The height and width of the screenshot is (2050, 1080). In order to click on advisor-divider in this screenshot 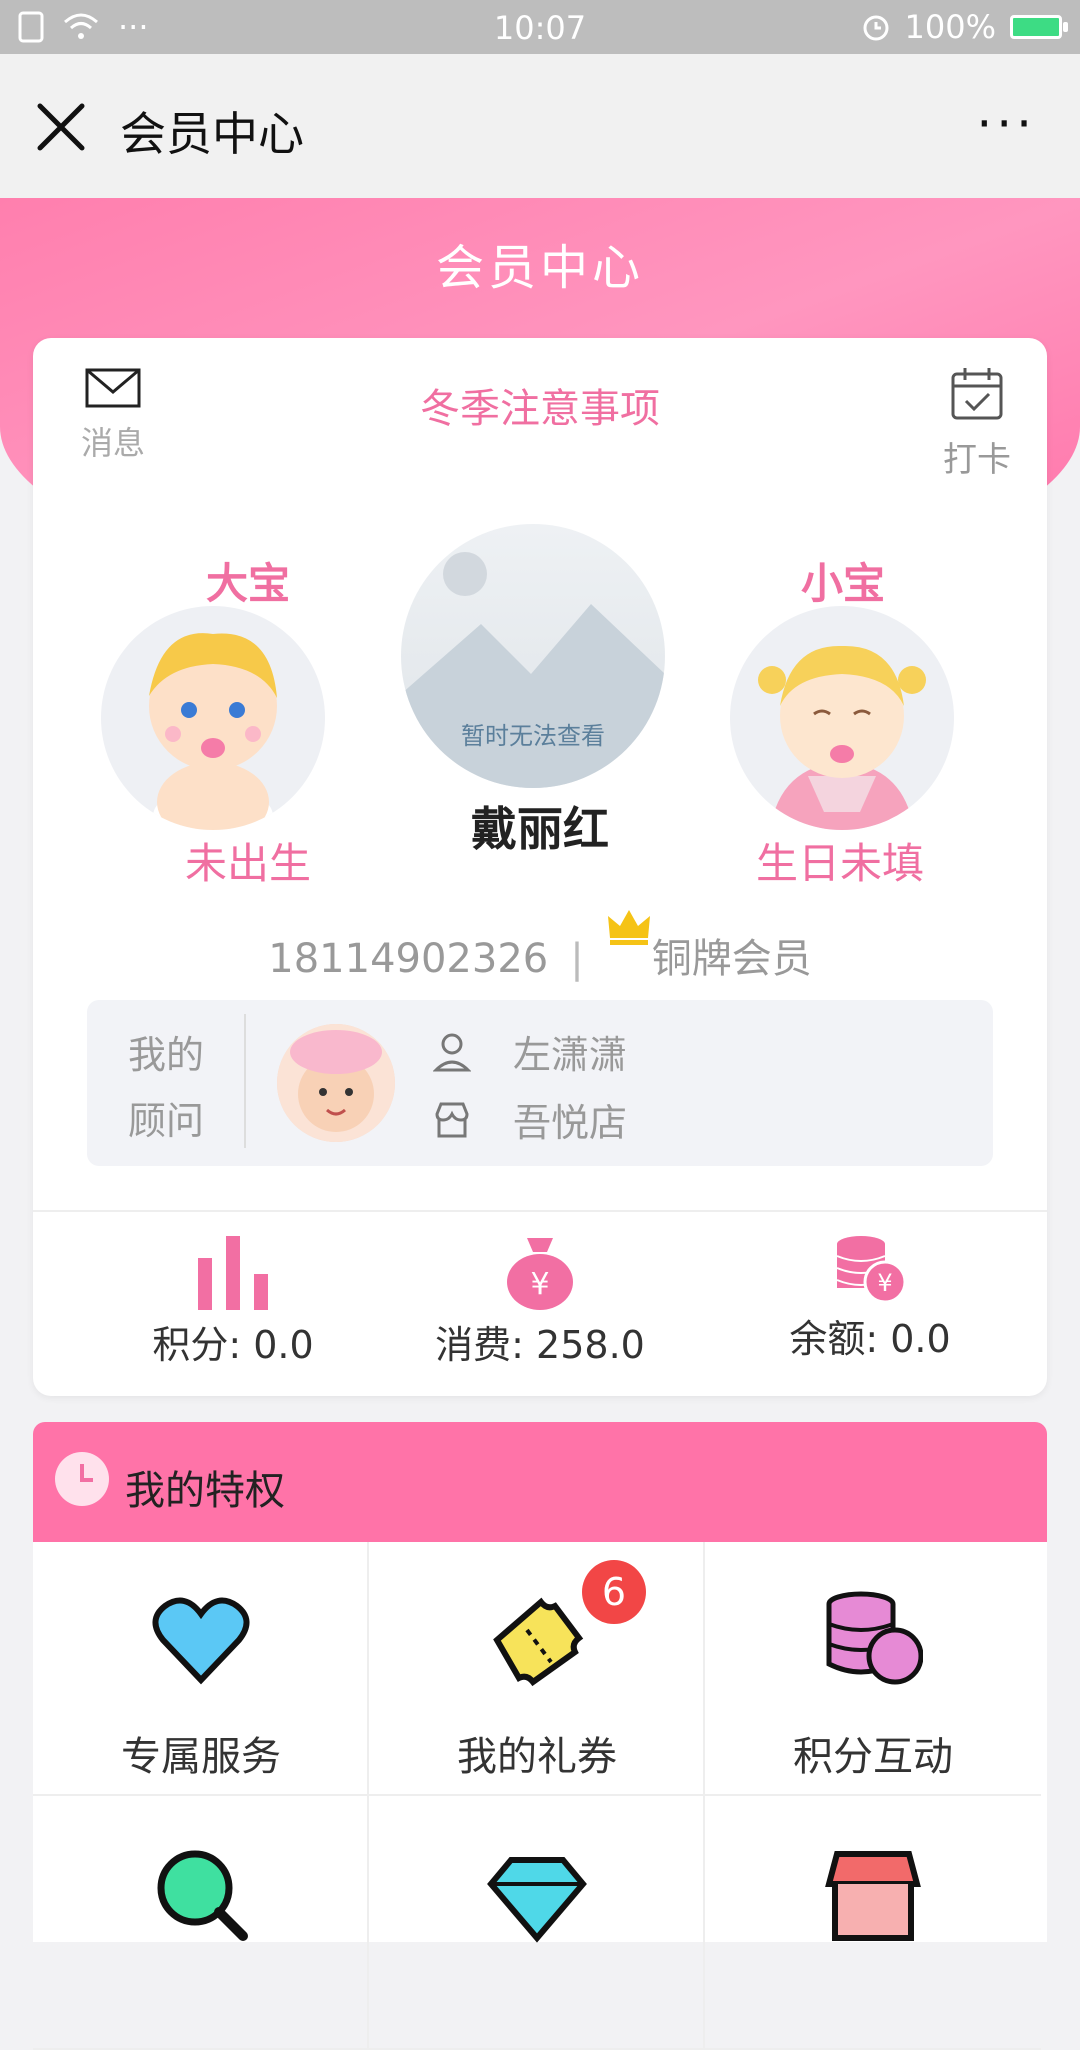, I will do `click(245, 1081)`.